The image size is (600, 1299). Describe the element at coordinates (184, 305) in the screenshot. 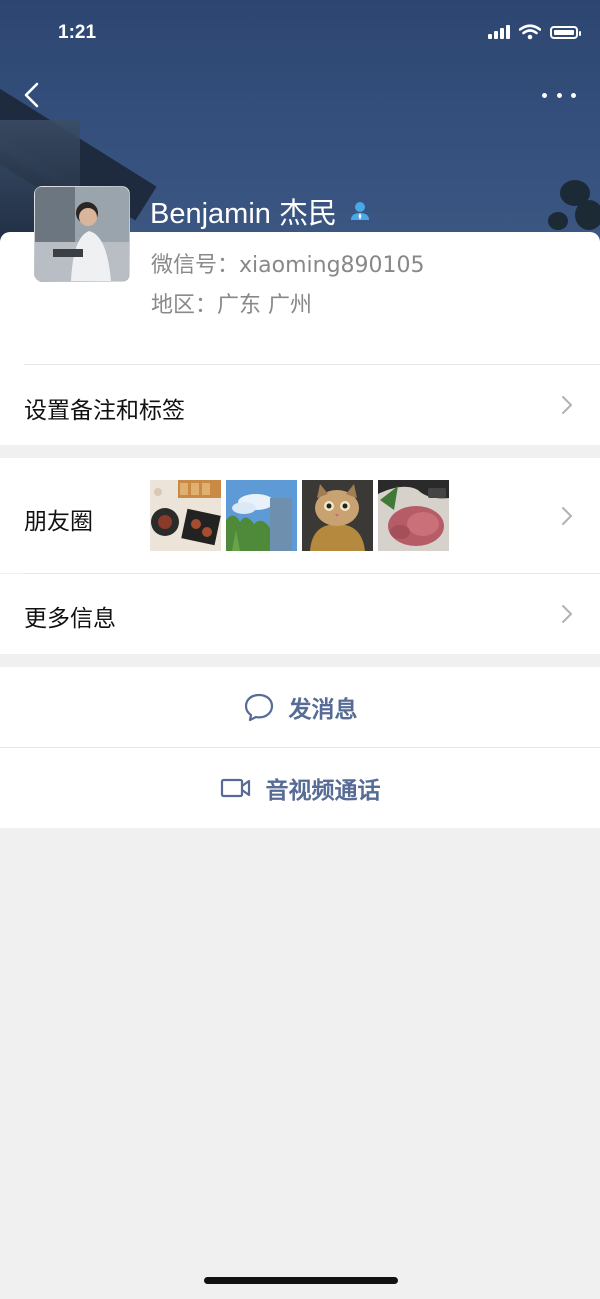

I see `region-label: 地区：` at that location.